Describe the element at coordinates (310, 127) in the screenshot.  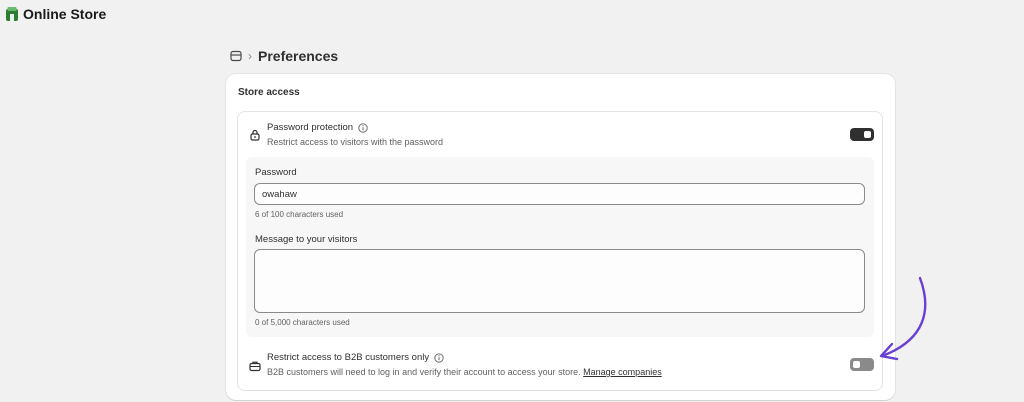
I see `password-protection-title: Password protection` at that location.